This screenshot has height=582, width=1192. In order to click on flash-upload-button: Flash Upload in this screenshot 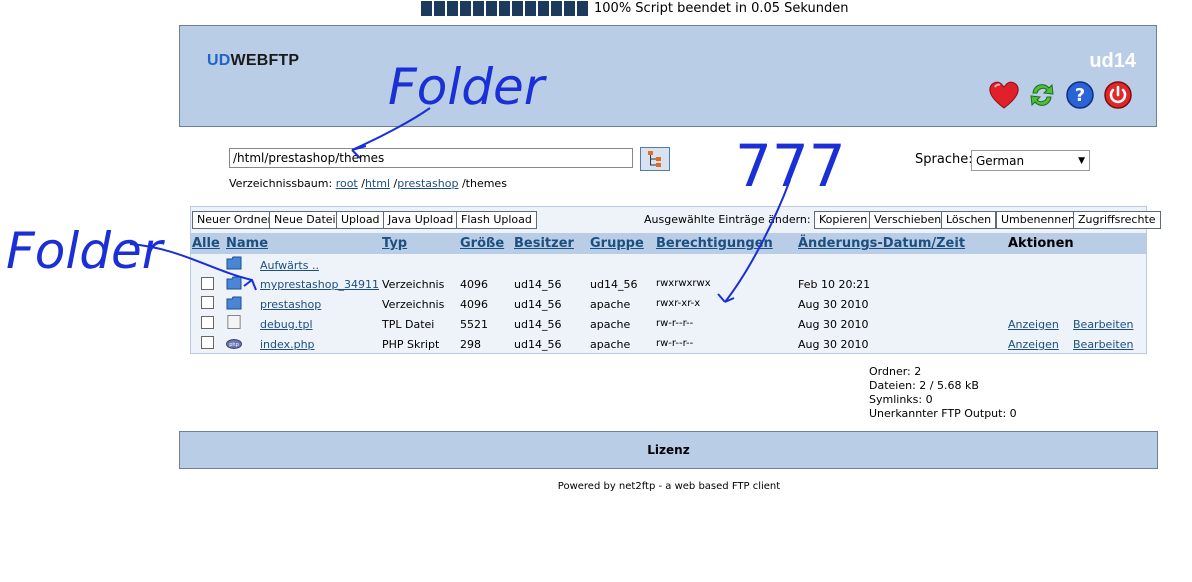, I will do `click(496, 220)`.